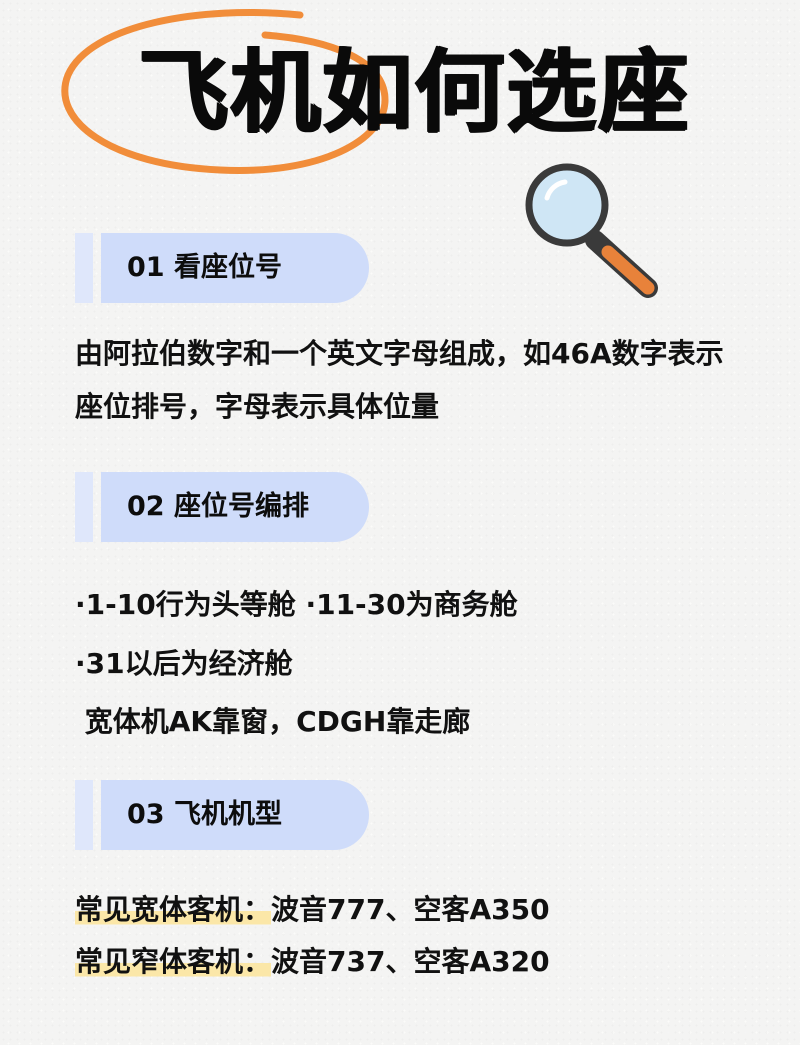 Image resolution: width=800 pixels, height=1045 pixels. What do you see at coordinates (399, 353) in the screenshot?
I see `section-1-line-1: 由阿拉伯数字和一个英文字母组成，如46A数字表示` at bounding box center [399, 353].